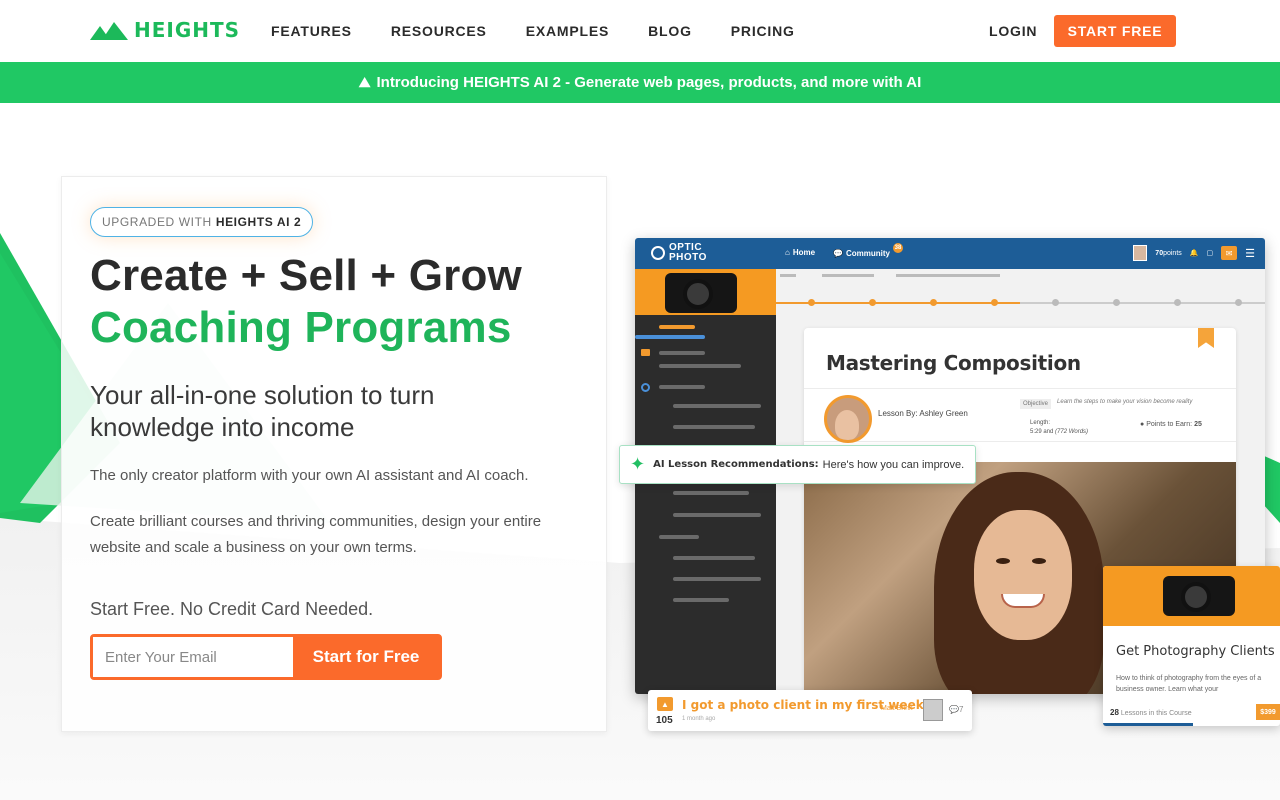  I want to click on home-icon: ⌂, so click(787, 252).